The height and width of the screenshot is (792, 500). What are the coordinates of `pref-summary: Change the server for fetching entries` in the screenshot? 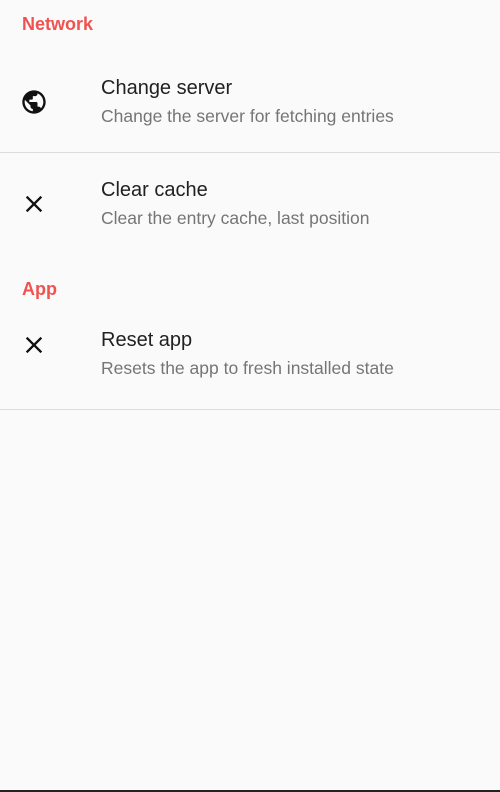 It's located at (247, 116).